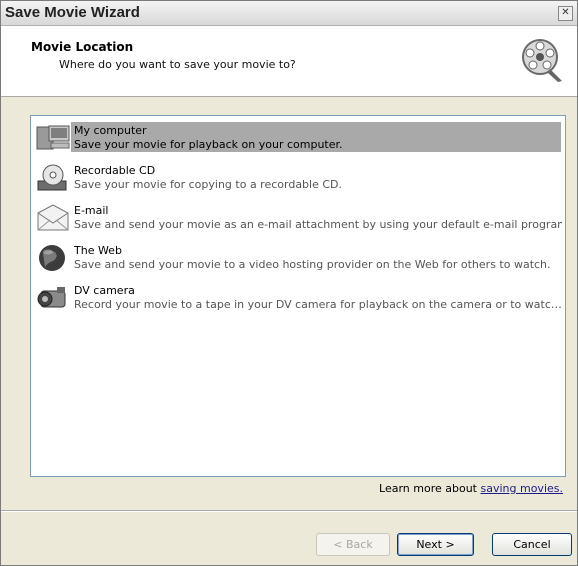  I want to click on saving-movies-link: saving movies., so click(522, 488).